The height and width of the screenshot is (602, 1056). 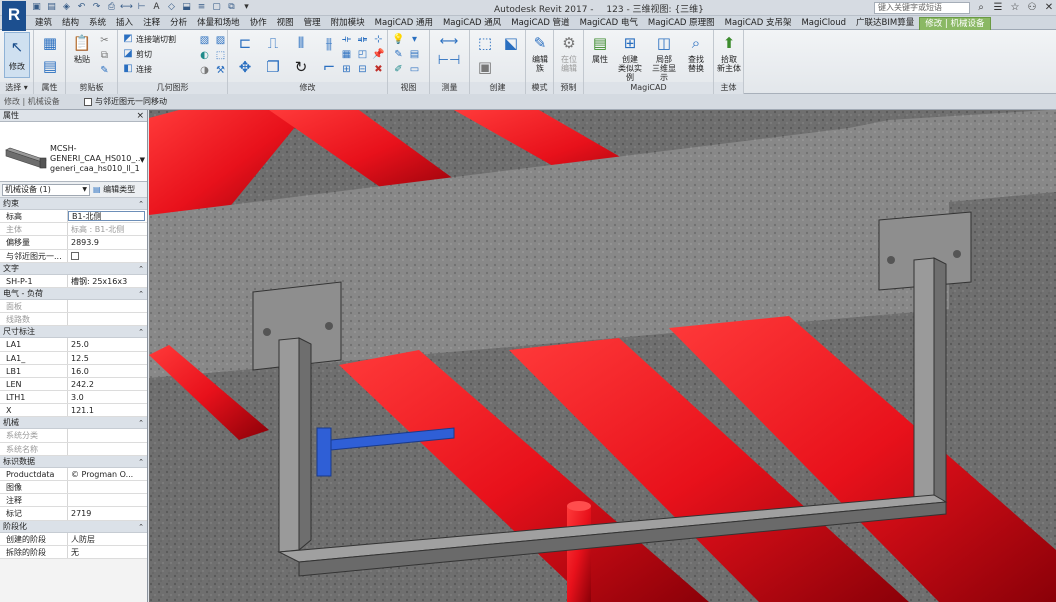 What do you see at coordinates (151, 23) in the screenshot?
I see `tab-4: 注释` at bounding box center [151, 23].